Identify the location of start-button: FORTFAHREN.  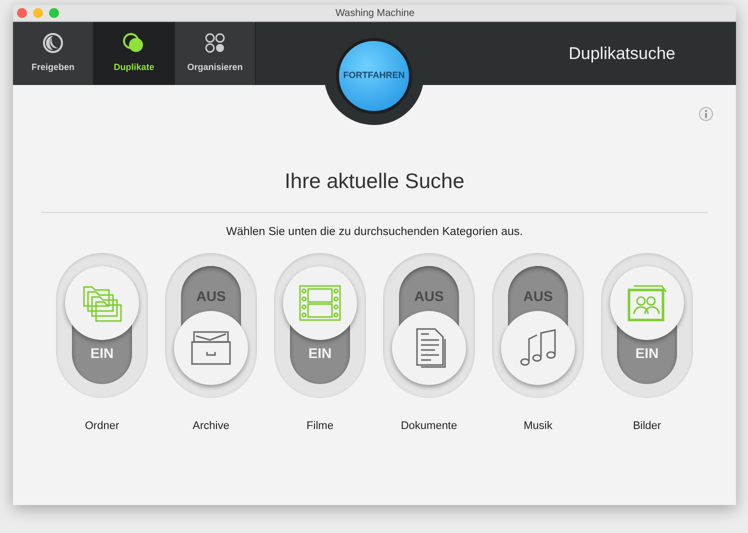
(374, 76).